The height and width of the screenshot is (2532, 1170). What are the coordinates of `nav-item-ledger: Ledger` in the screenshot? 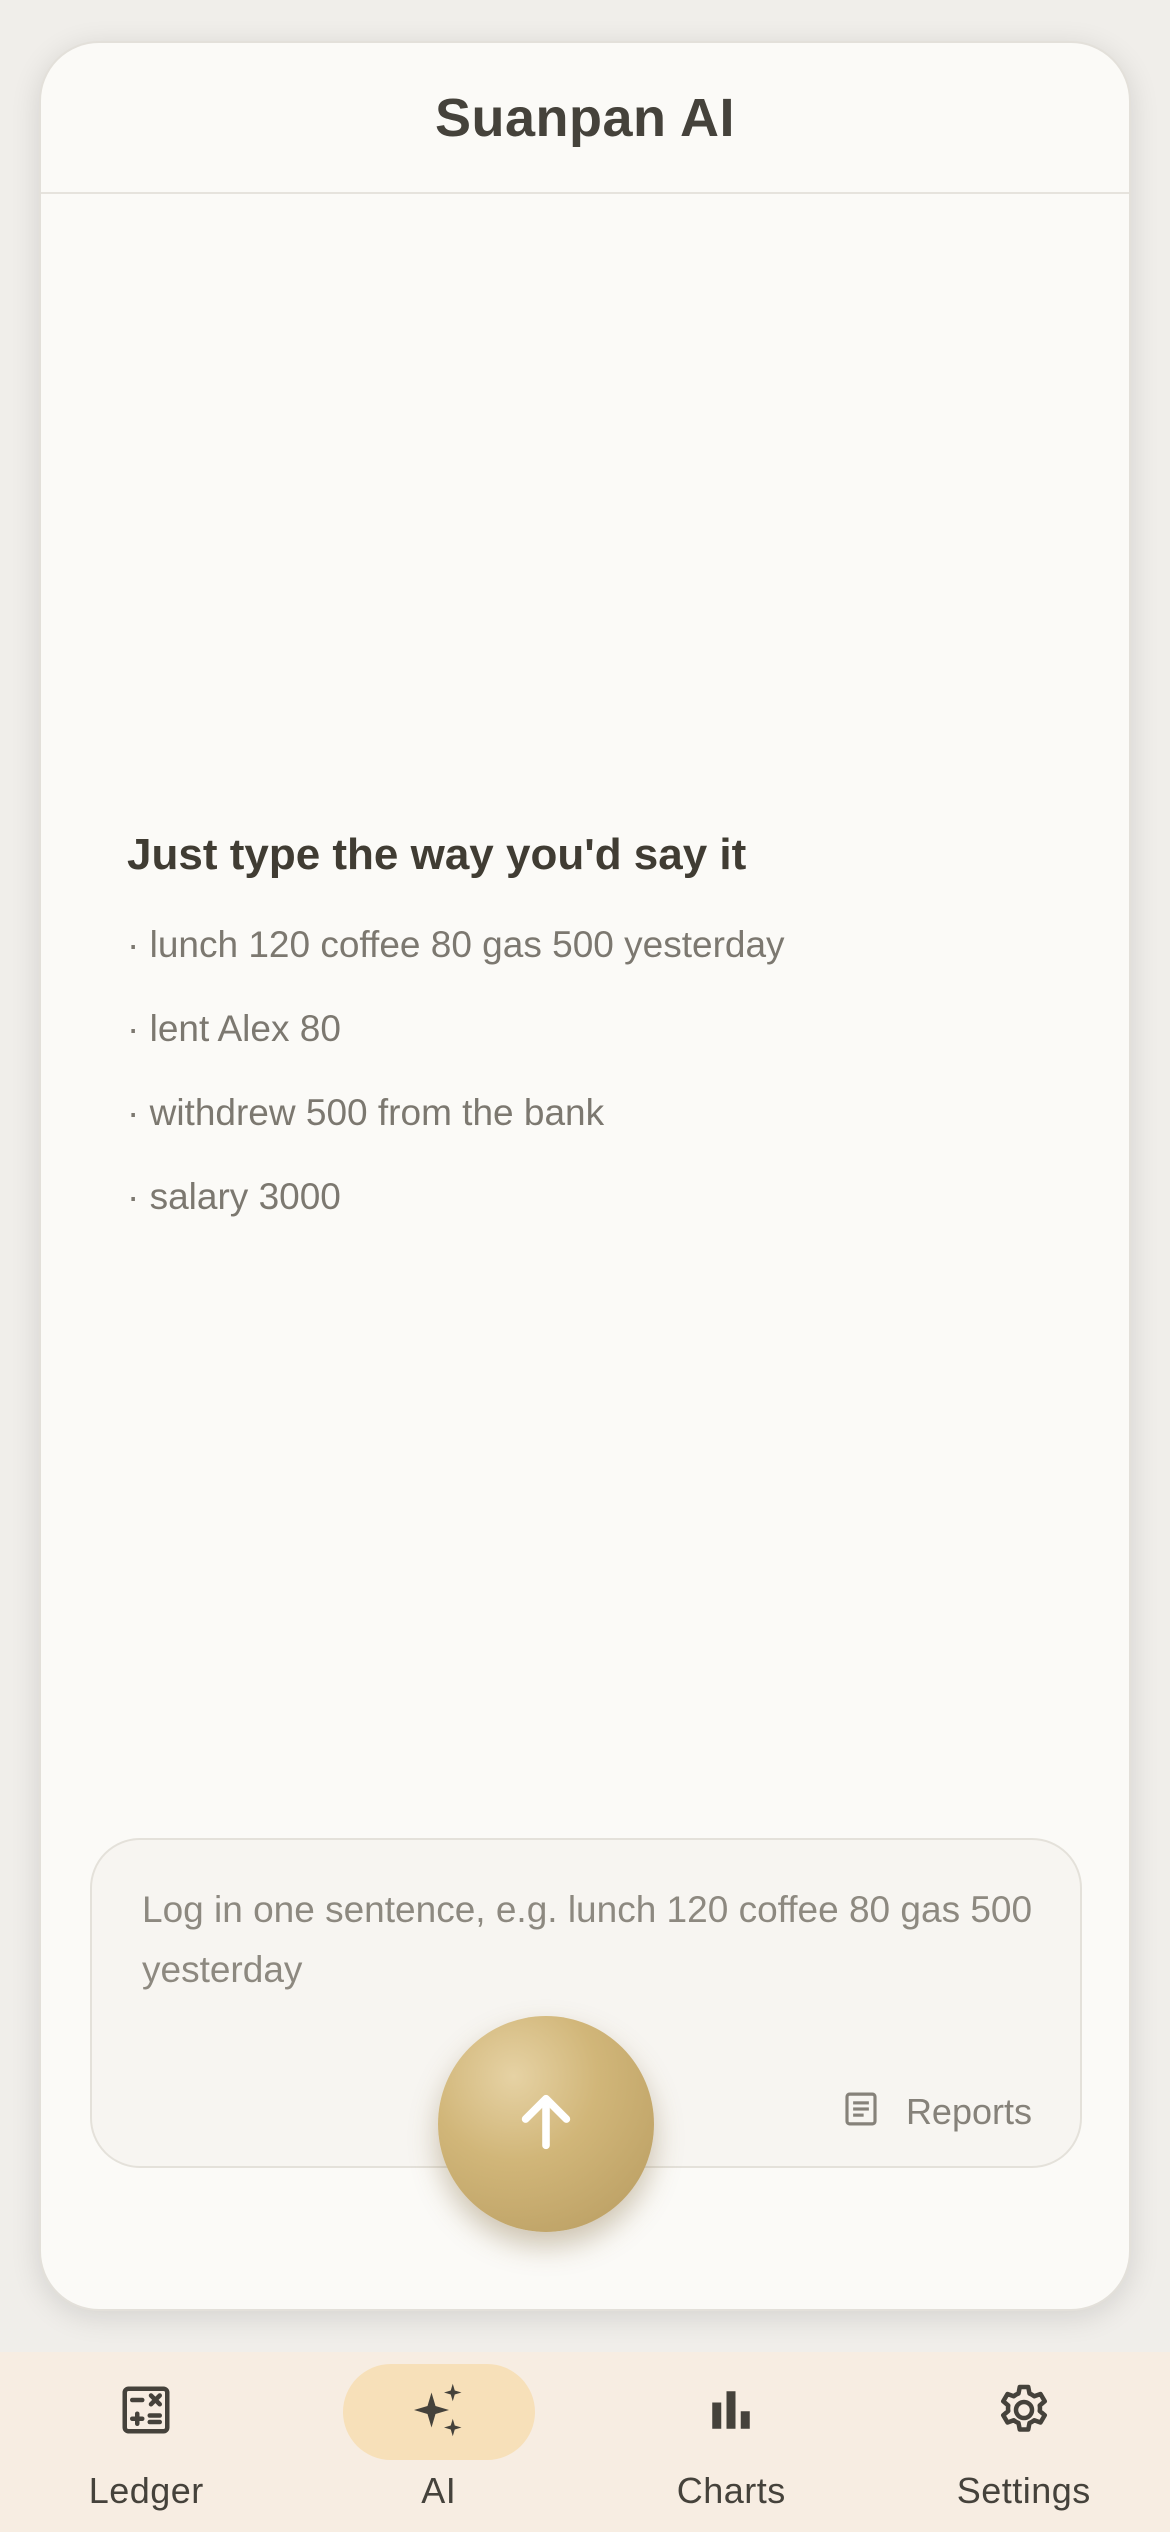 It's located at (146, 2442).